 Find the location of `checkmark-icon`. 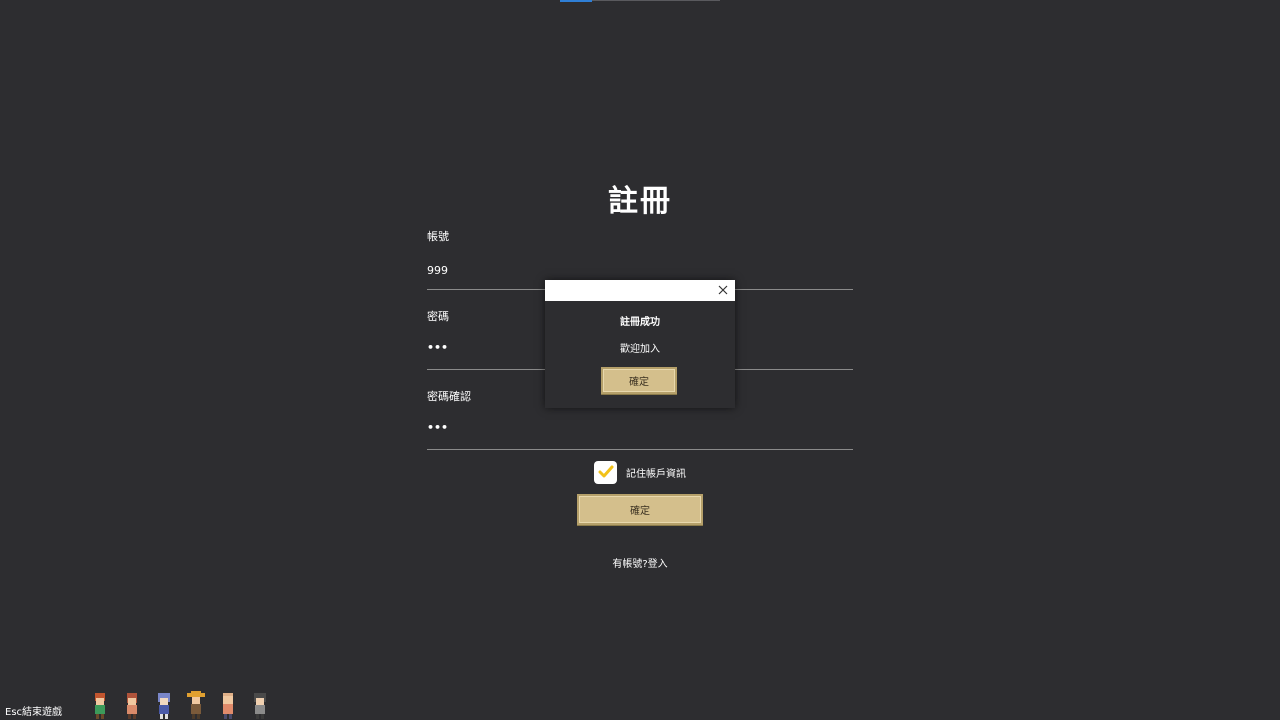

checkmark-icon is located at coordinates (605, 471).